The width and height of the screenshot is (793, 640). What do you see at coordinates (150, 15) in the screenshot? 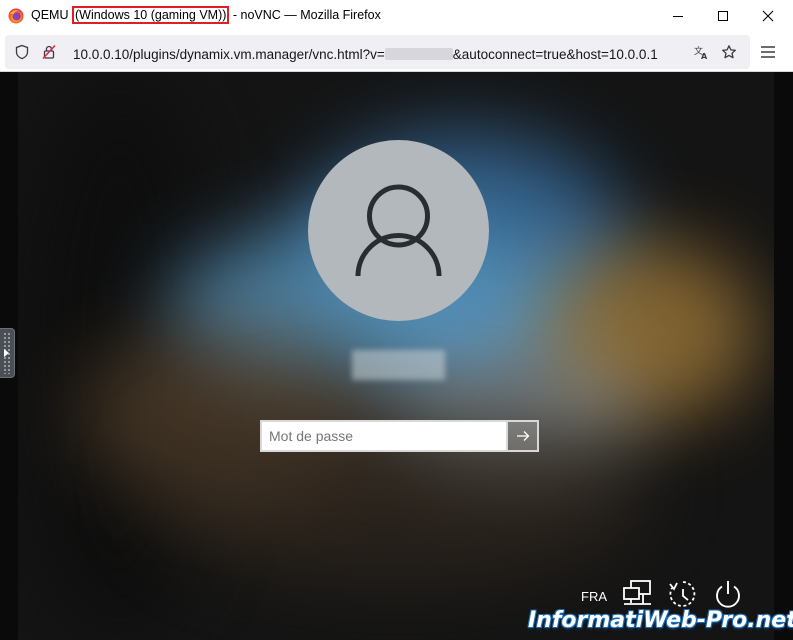
I see `vm-name-highlight: (Windows 10 (gaming VM))` at bounding box center [150, 15].